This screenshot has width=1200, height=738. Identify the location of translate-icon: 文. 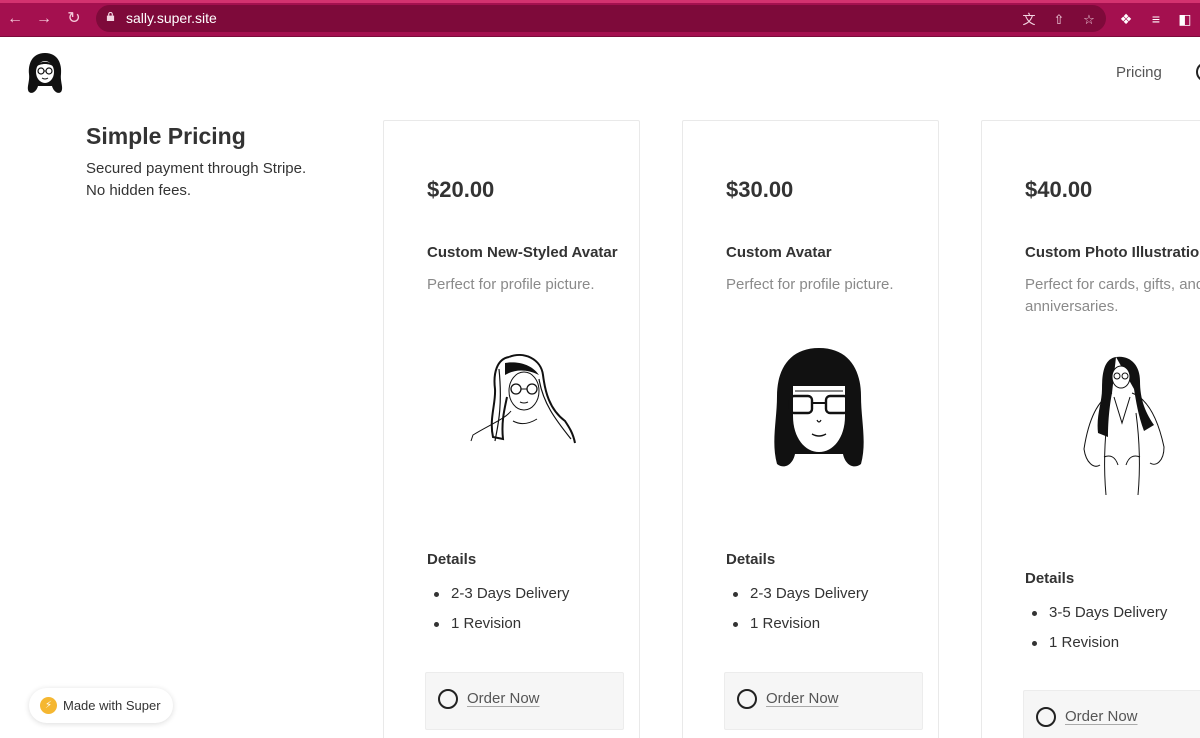
(1029, 20).